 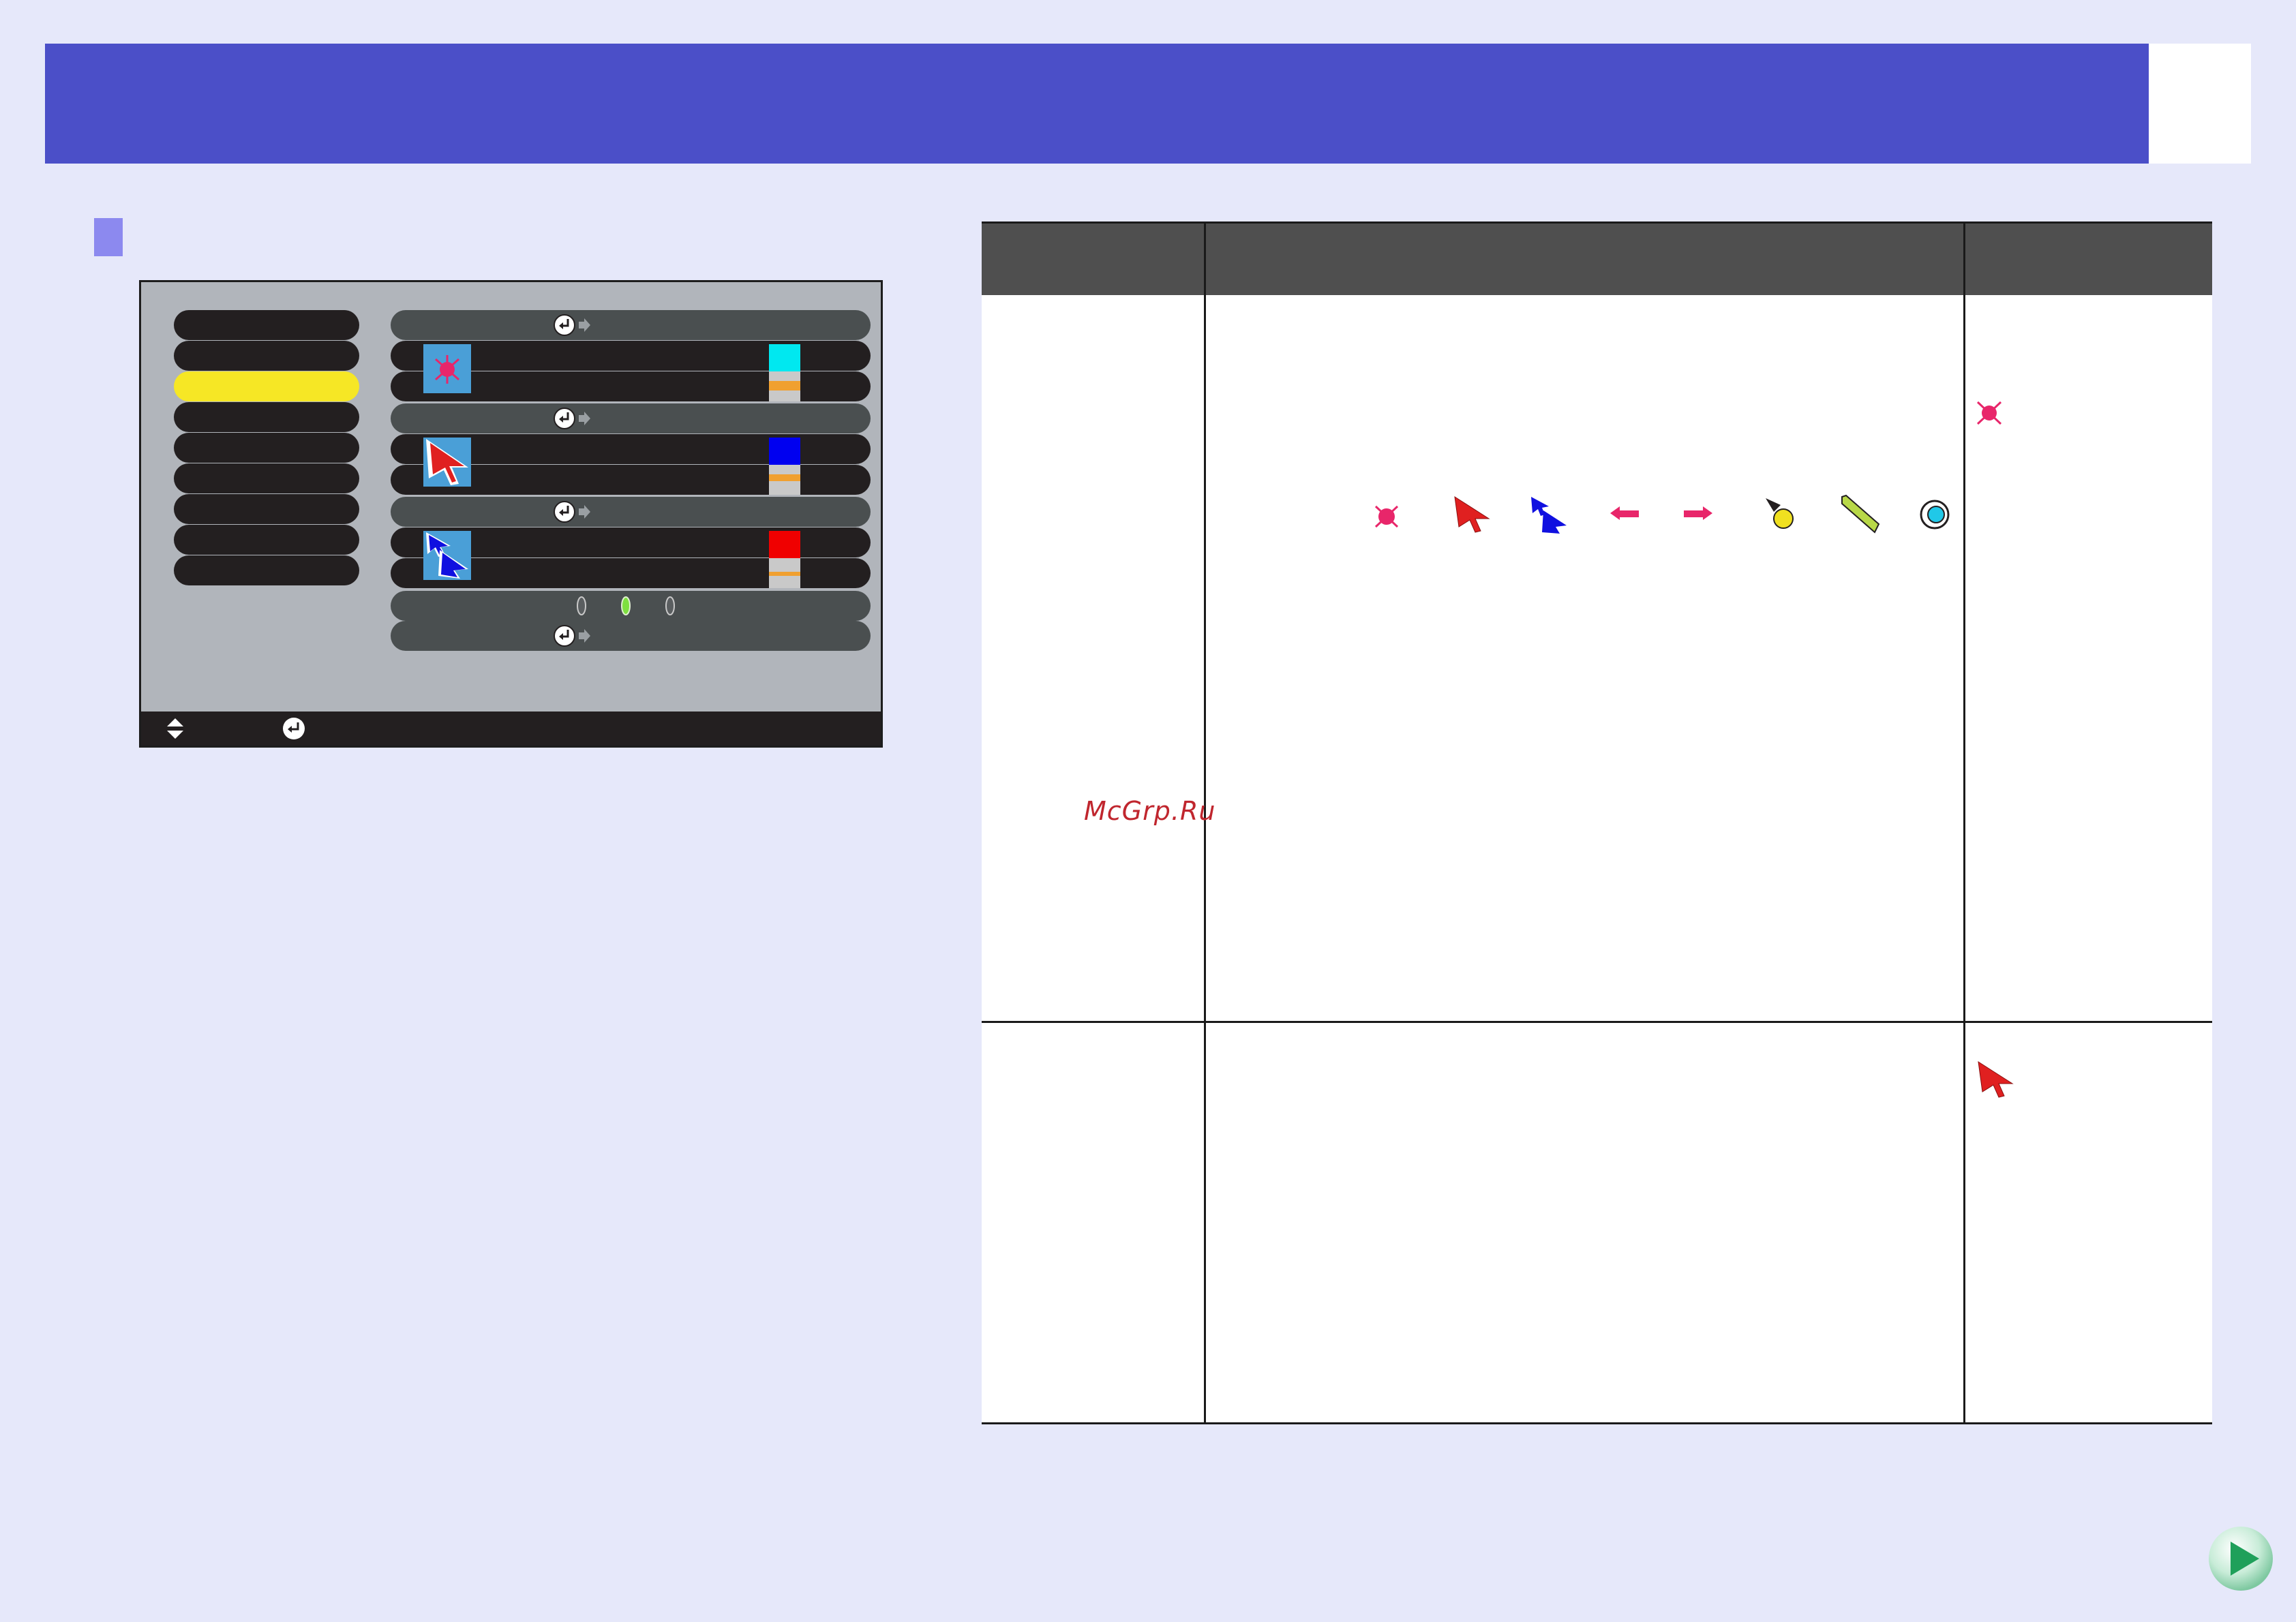 I want to click on execute-row, so click(x=631, y=636).